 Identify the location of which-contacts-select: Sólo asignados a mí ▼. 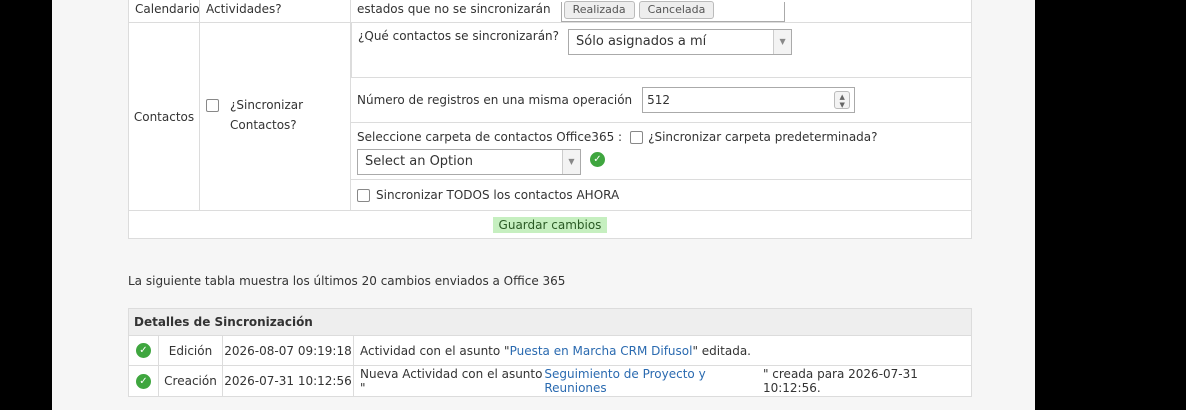
(680, 42).